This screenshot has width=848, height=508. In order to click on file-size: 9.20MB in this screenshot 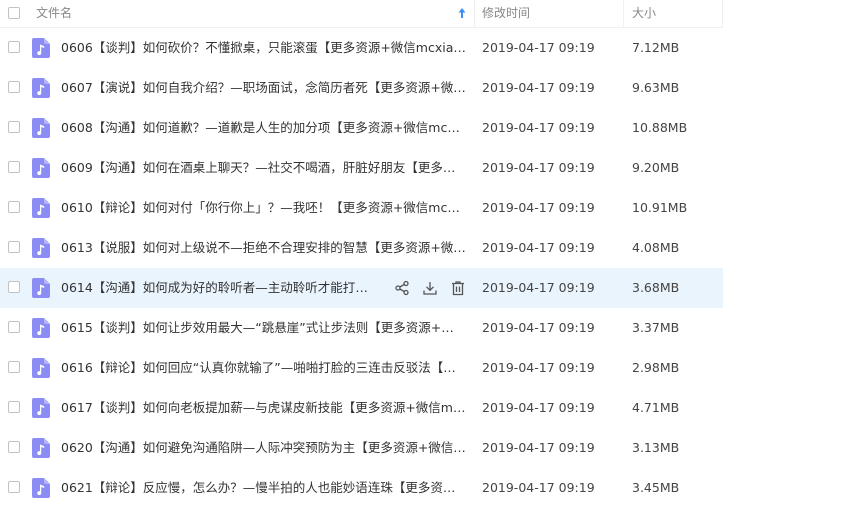, I will do `click(656, 167)`.